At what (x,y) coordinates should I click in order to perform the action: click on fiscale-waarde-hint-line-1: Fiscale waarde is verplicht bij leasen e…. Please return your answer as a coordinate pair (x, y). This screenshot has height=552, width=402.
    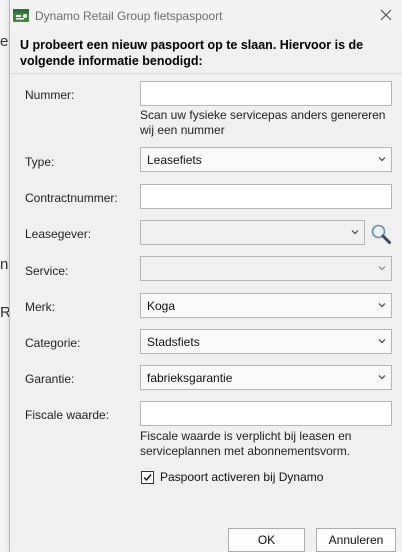
    Looking at the image, I should click on (246, 436).